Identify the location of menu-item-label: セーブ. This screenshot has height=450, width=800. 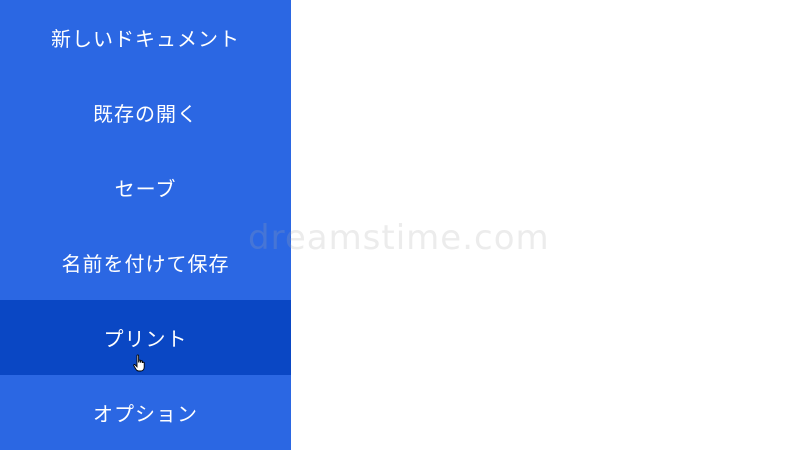
(145, 189).